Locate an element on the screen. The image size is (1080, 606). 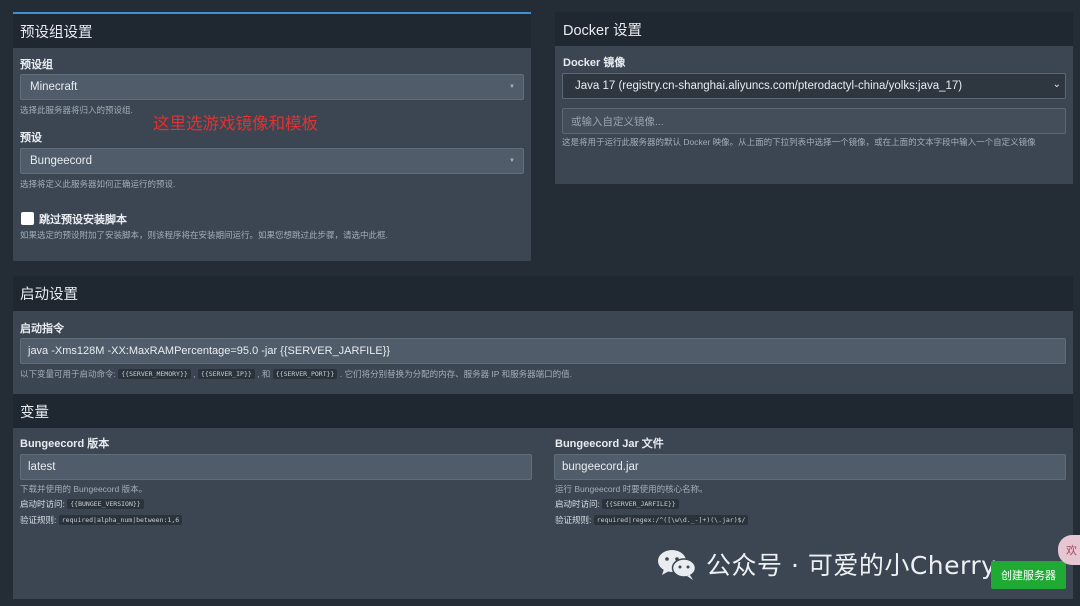
create-server-button: 创建服务器 is located at coordinates (1028, 575).